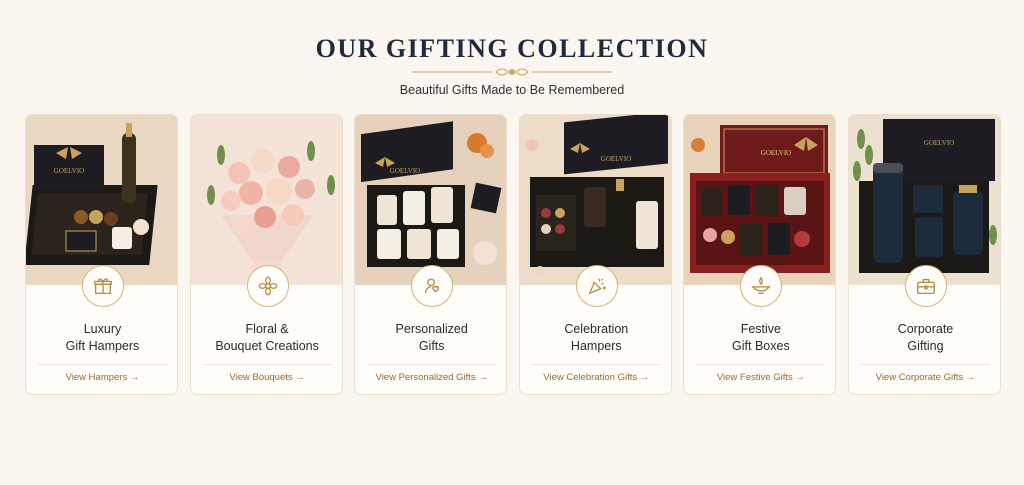  I want to click on person-heart-icon, so click(432, 286).